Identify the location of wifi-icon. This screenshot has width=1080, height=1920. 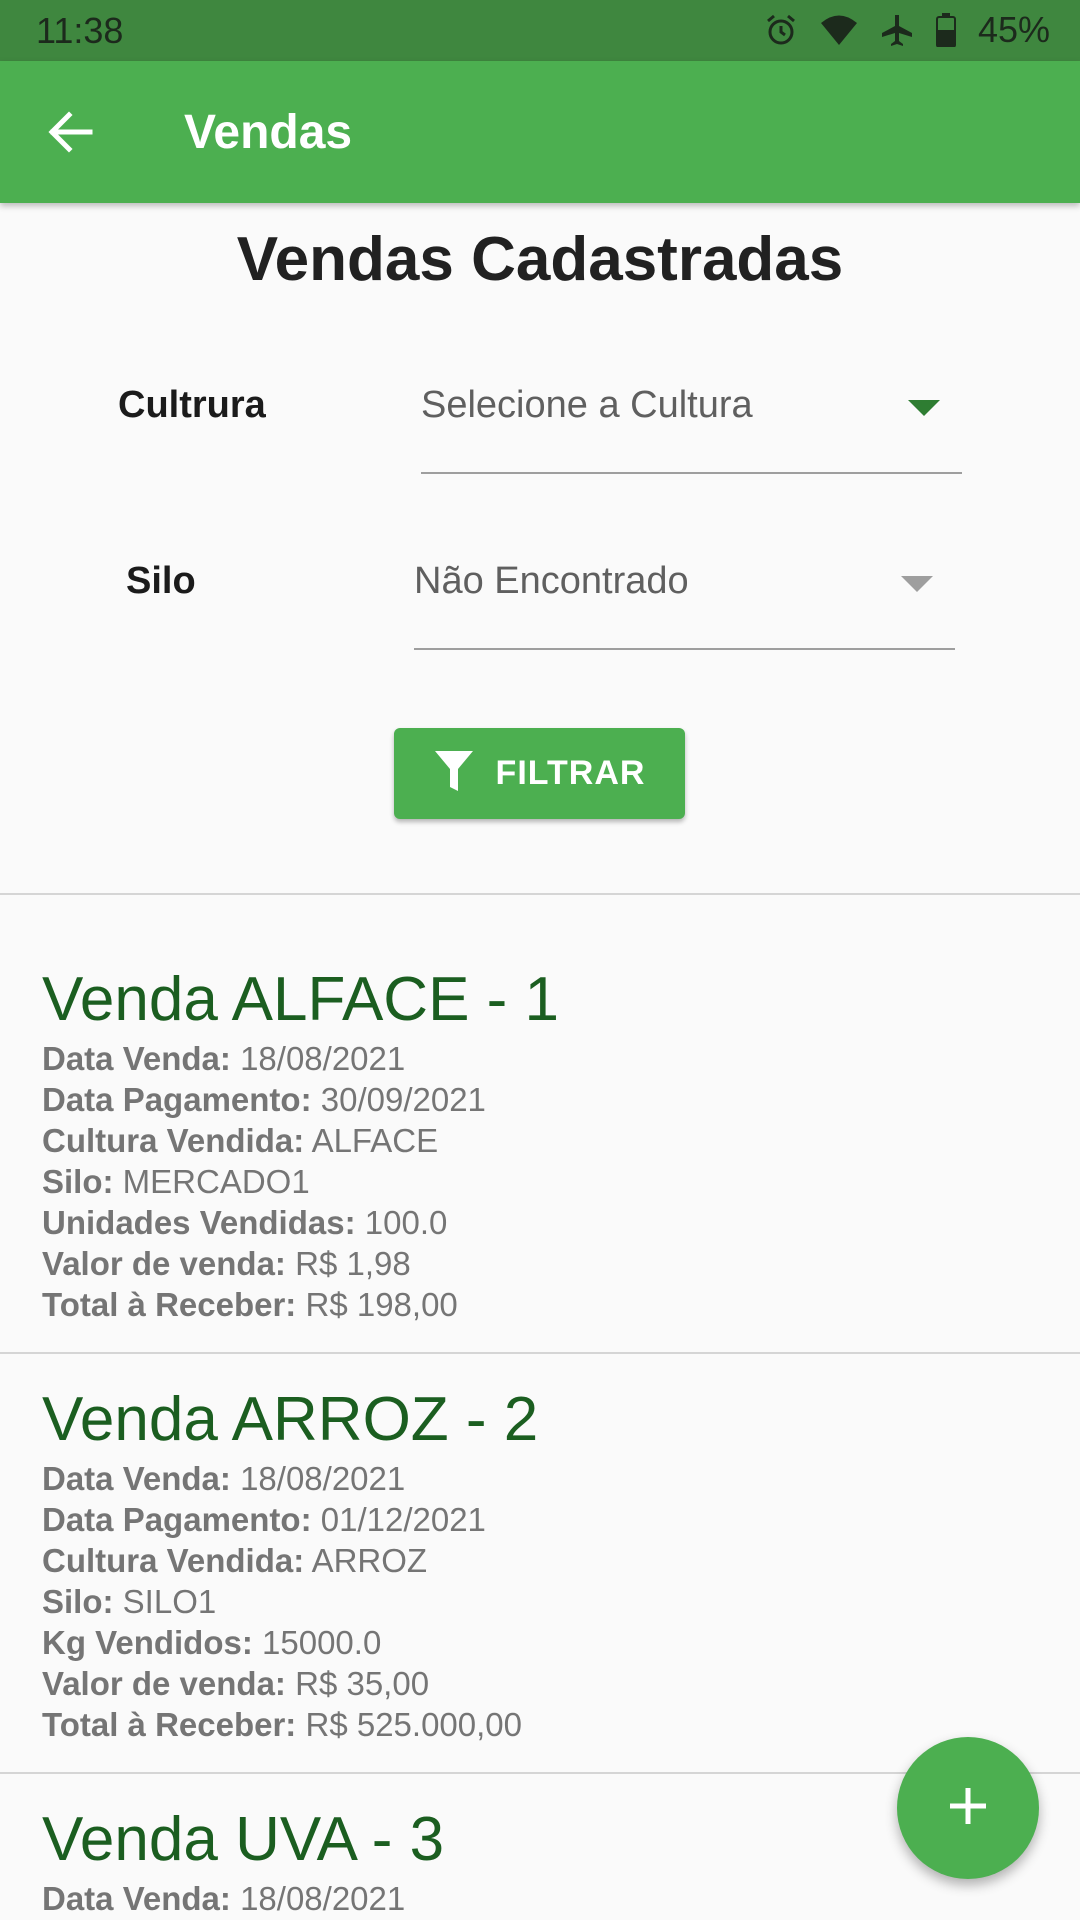
(839, 30).